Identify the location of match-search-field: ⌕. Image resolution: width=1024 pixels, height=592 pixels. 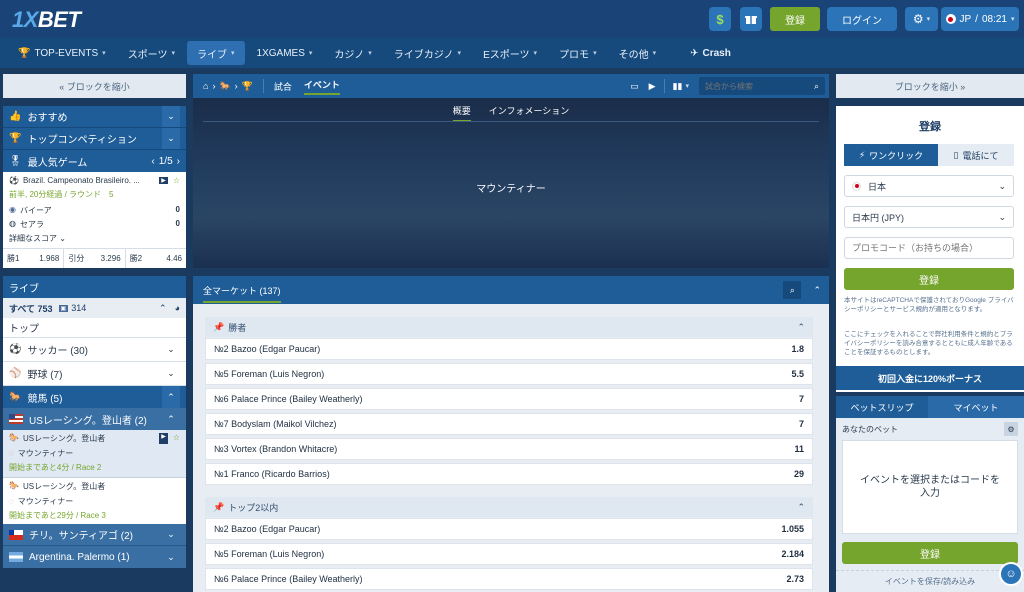
(762, 86).